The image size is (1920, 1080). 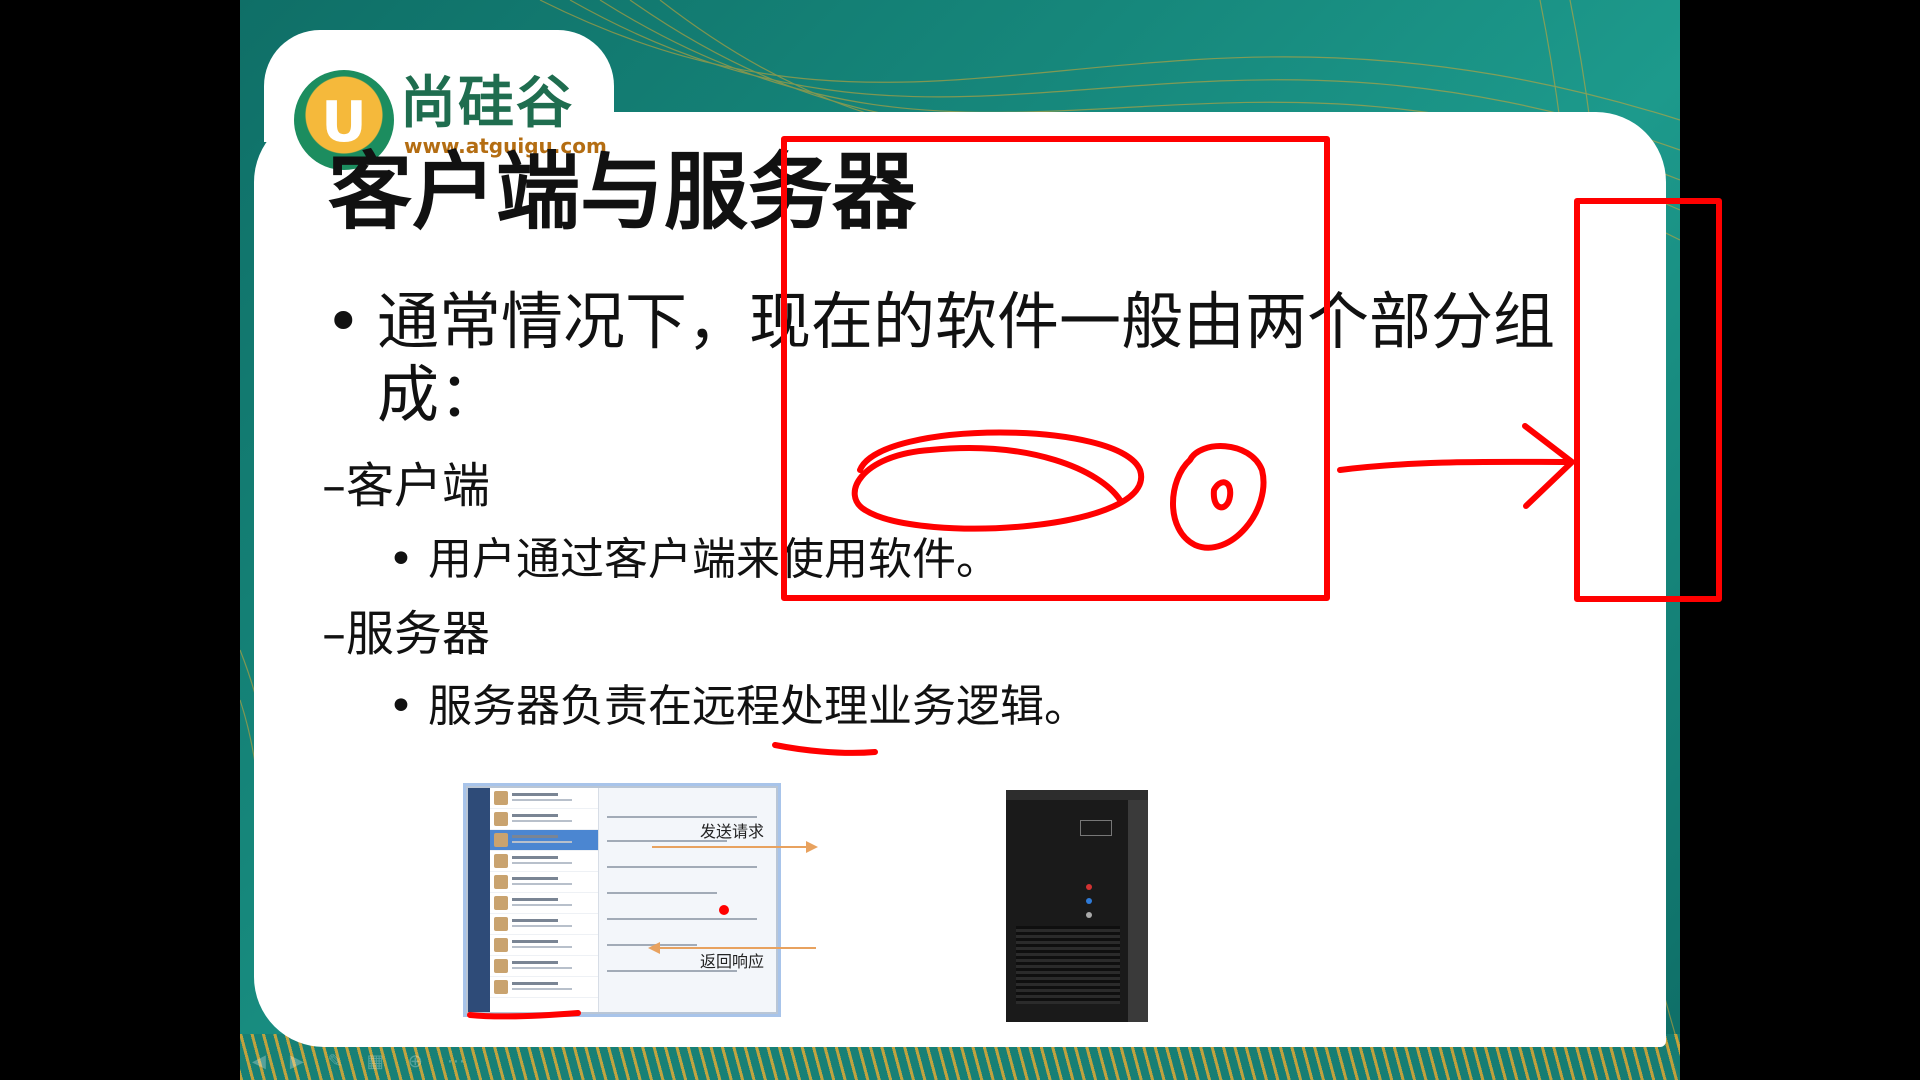 I want to click on client-detail-text: 用户通过客户端来使用软件。, so click(x=713, y=559).